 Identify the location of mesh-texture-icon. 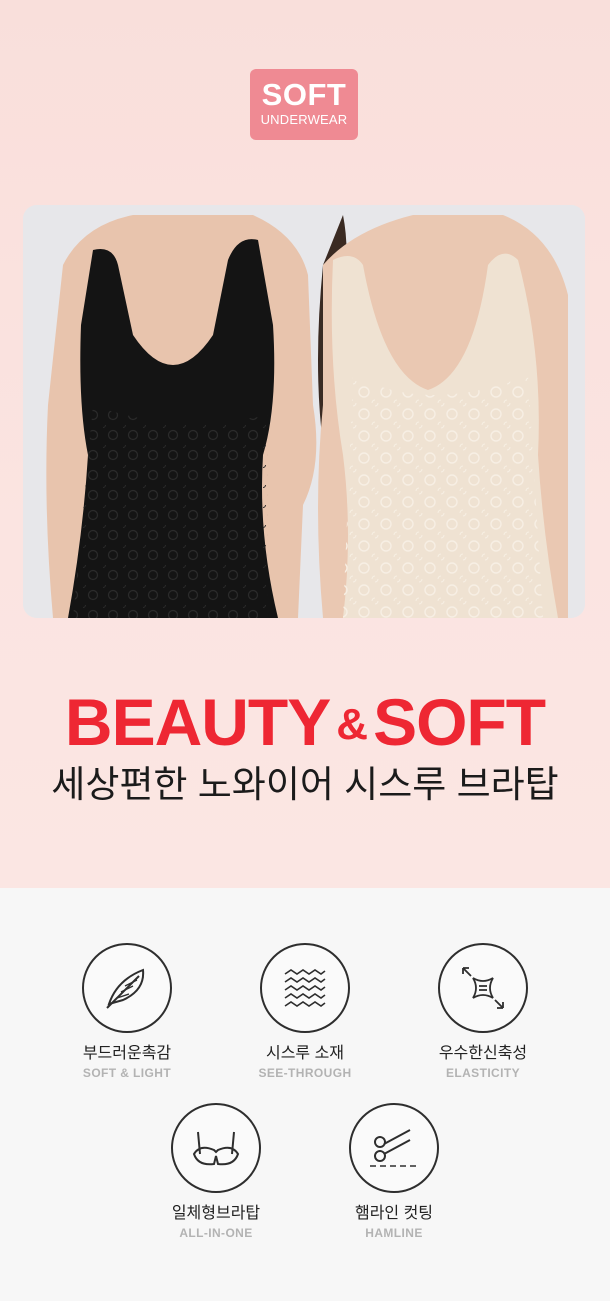
(305, 988).